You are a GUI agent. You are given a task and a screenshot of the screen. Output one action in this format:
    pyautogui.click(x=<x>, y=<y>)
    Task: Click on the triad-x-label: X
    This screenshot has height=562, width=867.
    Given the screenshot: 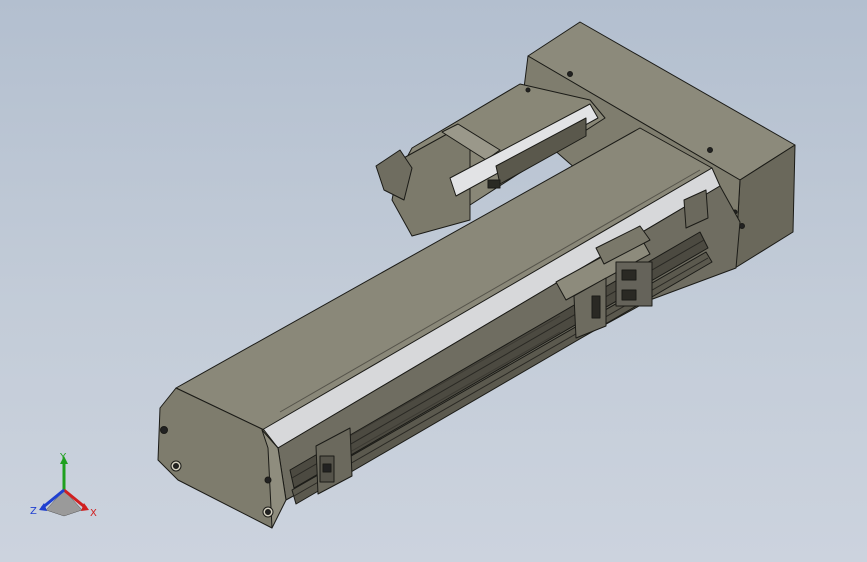 What is the action you would take?
    pyautogui.click(x=93, y=513)
    